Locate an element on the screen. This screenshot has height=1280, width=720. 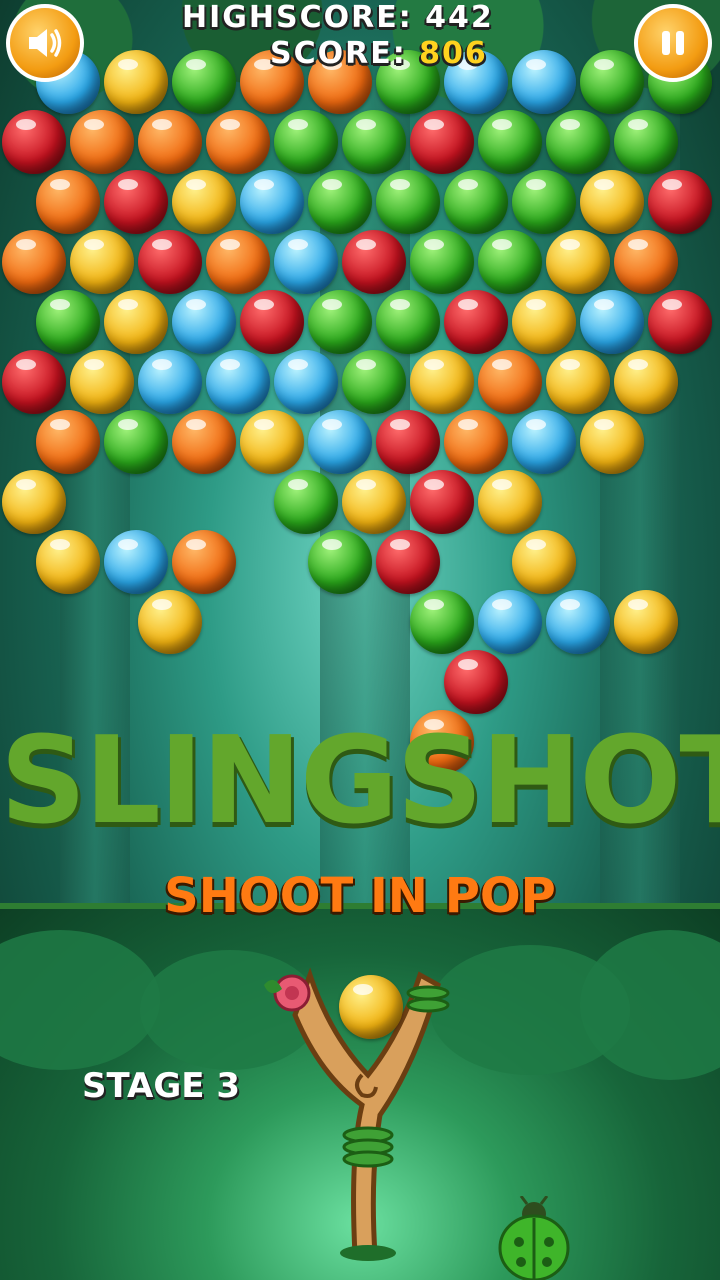
stage-label: STAGE 3 is located at coordinates (161, 1086).